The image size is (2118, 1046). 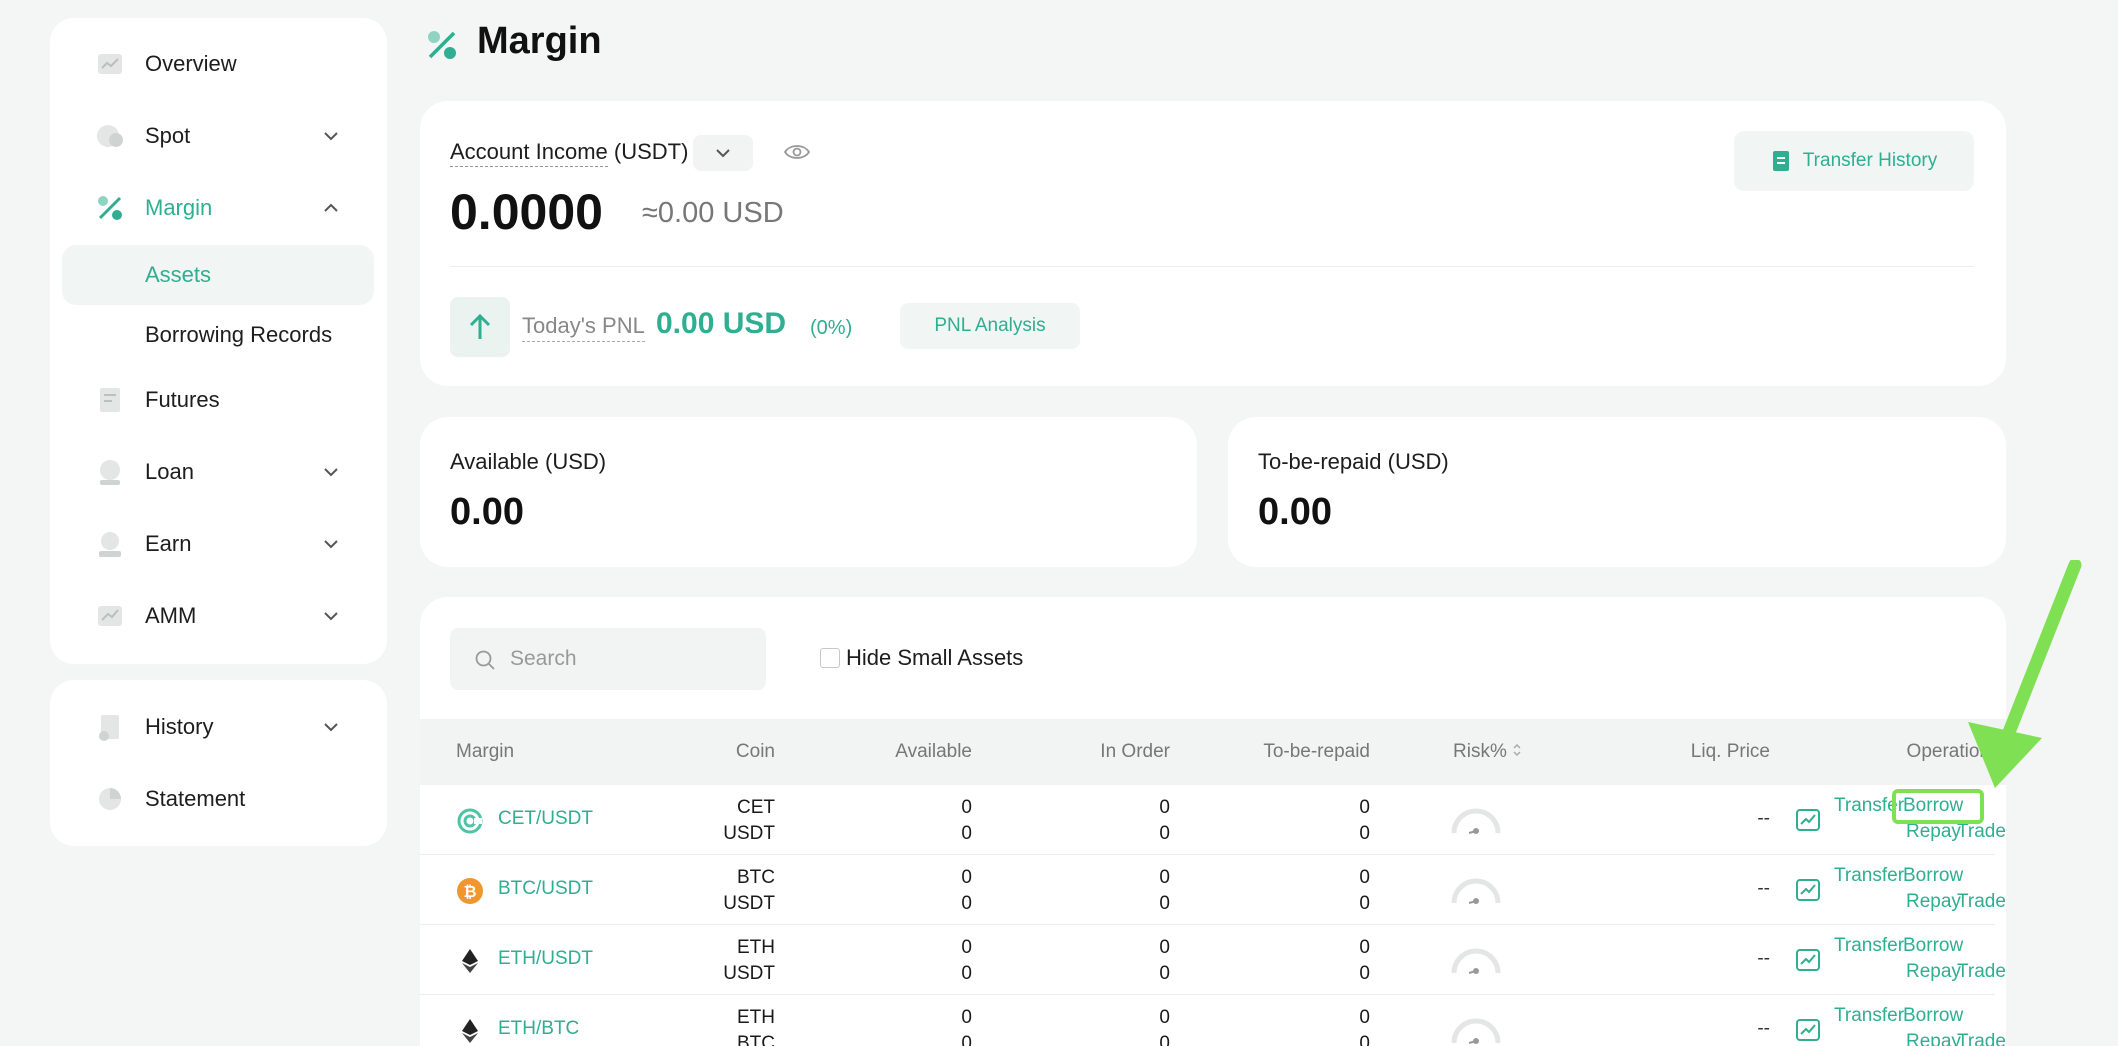 I want to click on sort-icon, so click(x=1517, y=750).